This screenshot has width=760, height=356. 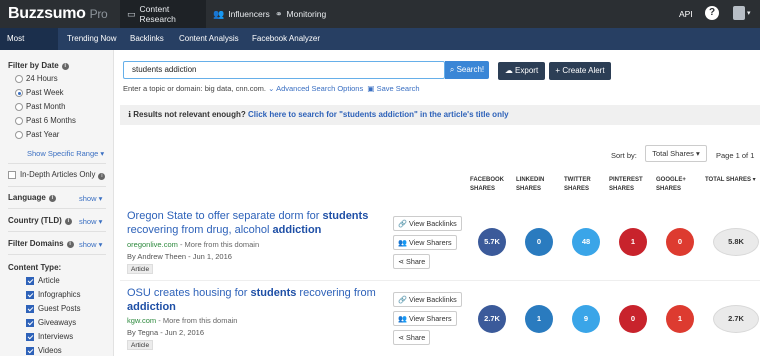 What do you see at coordinates (40, 220) in the screenshot?
I see `country-heading: Country (TLD) i` at bounding box center [40, 220].